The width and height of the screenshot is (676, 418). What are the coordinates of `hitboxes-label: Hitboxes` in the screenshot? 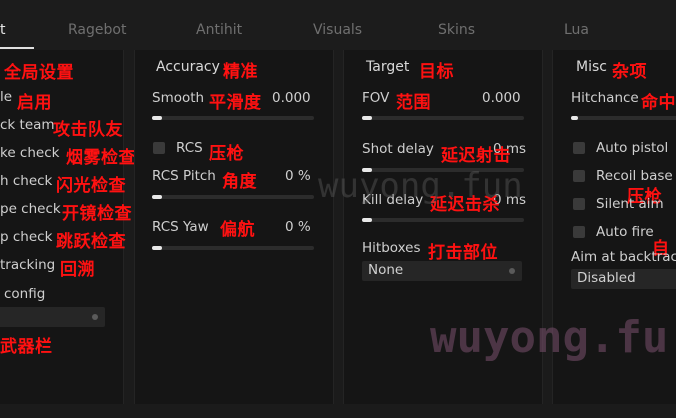 It's located at (391, 248).